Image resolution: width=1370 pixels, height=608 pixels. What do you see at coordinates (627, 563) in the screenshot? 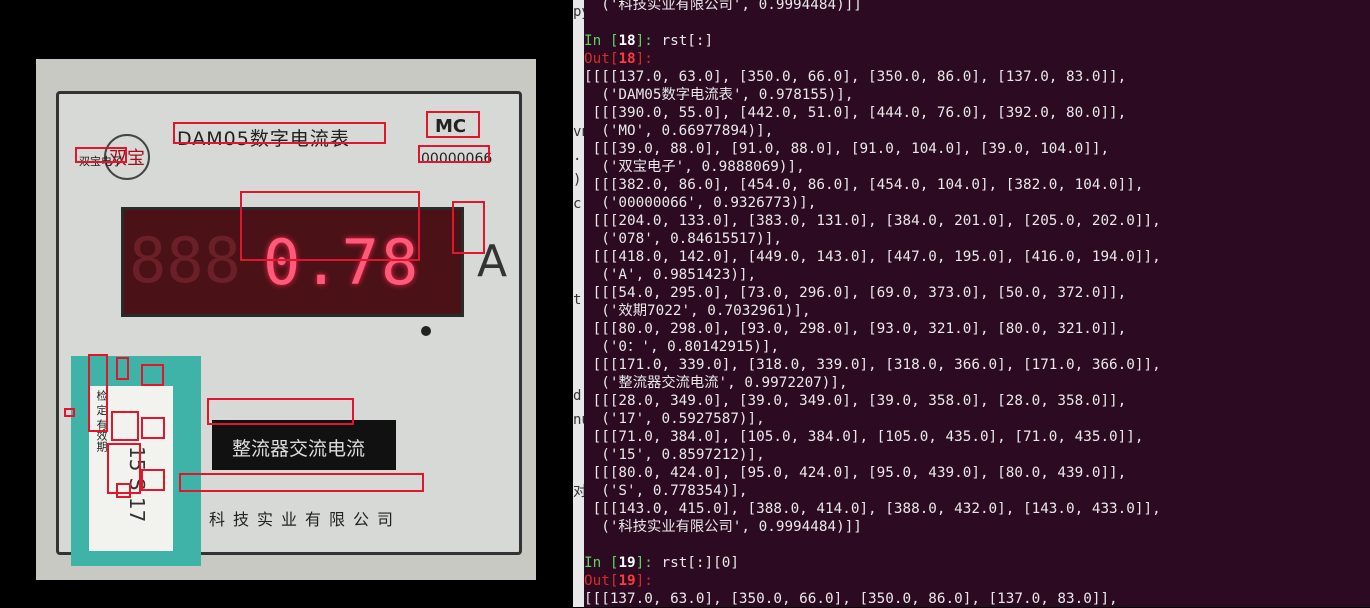
I see `prompt-number: 19` at bounding box center [627, 563].